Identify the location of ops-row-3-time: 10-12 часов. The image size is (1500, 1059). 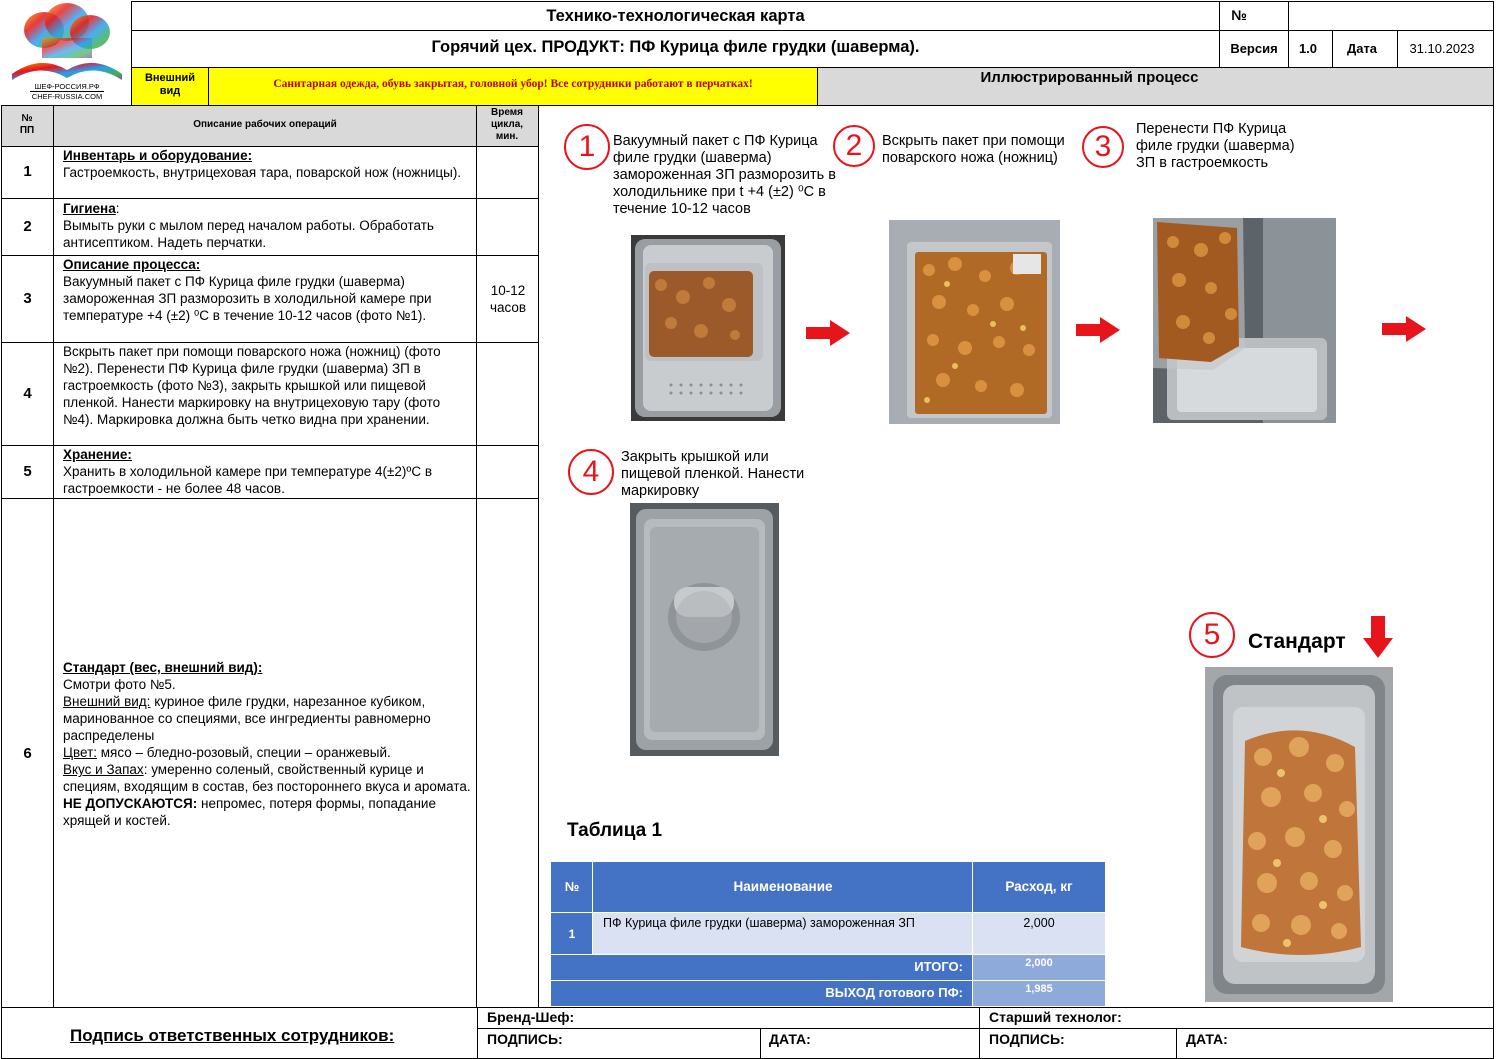
(508, 299).